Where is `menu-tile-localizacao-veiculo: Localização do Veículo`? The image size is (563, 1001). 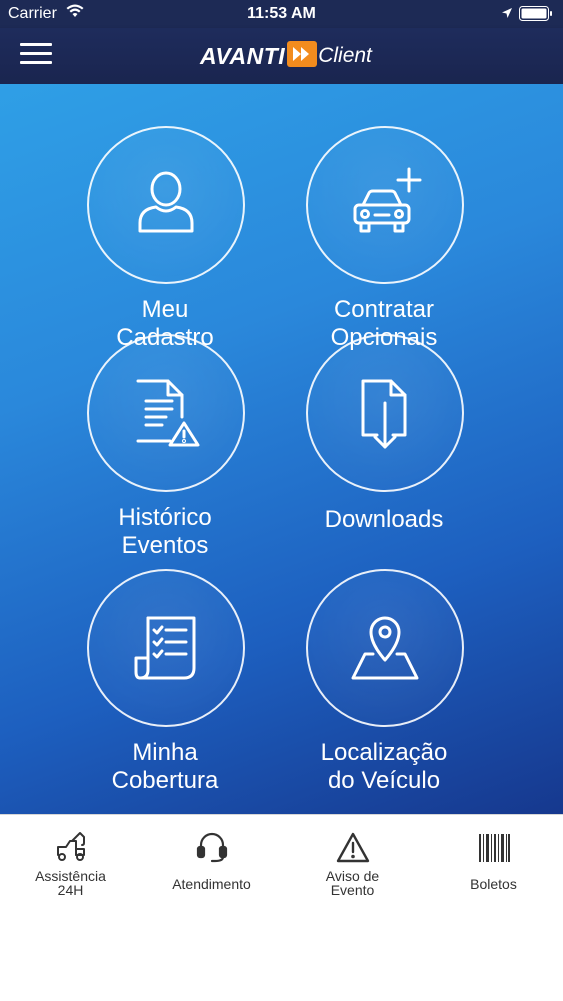
menu-tile-localizacao-veiculo: Localização do Veículo is located at coordinates (384, 681).